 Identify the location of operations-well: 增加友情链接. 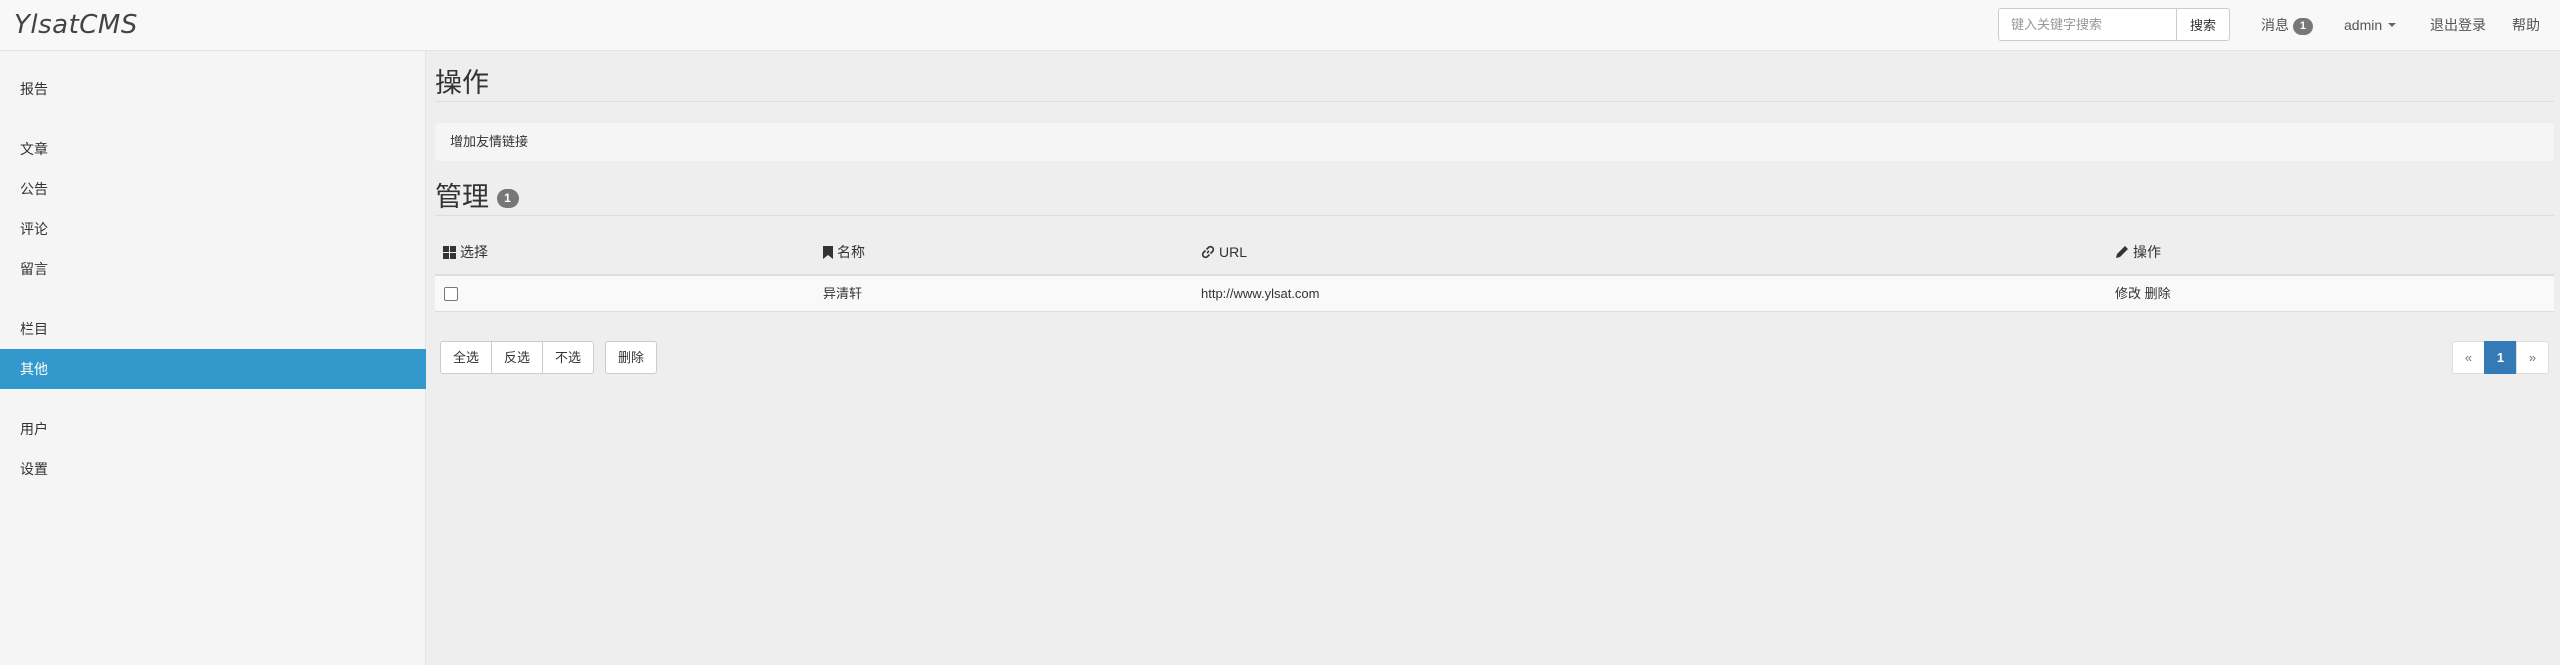
(1494, 142).